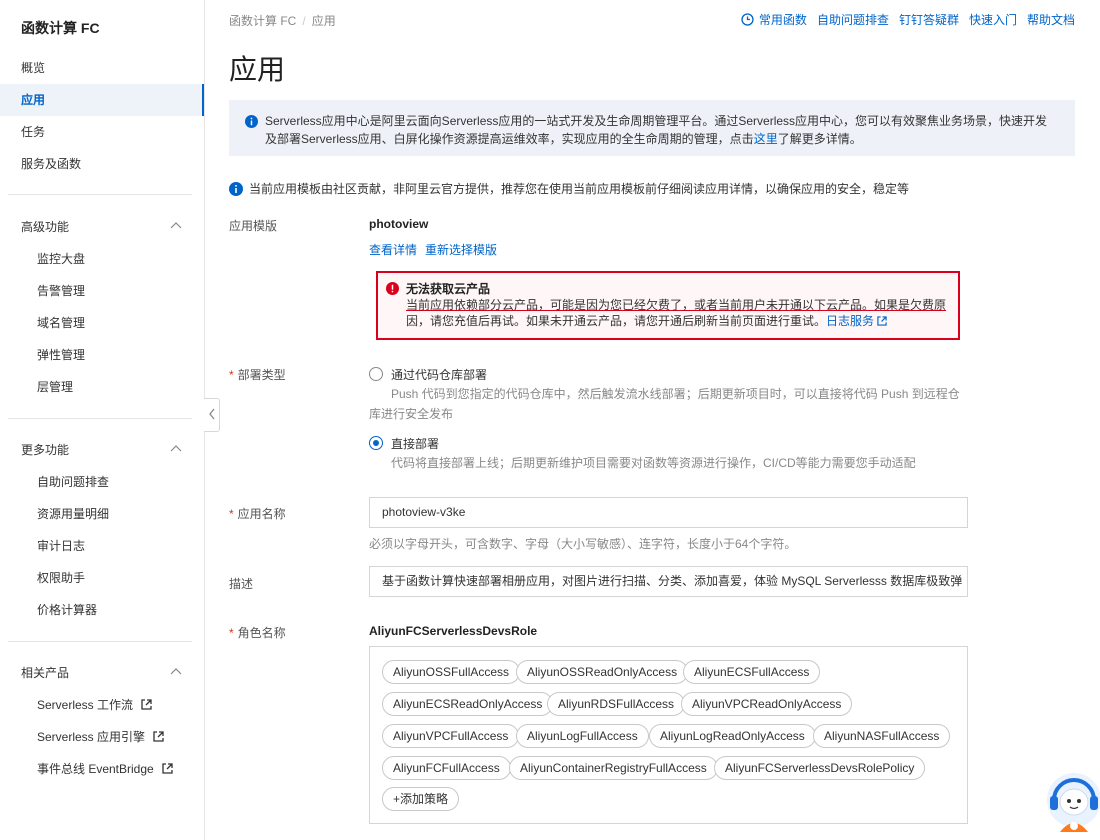  Describe the element at coordinates (616, 321) in the screenshot. I see `error-text: 因，请您充值后再试。如果未开通云产品，请您开通后刷新当前页面进行重试。` at that location.